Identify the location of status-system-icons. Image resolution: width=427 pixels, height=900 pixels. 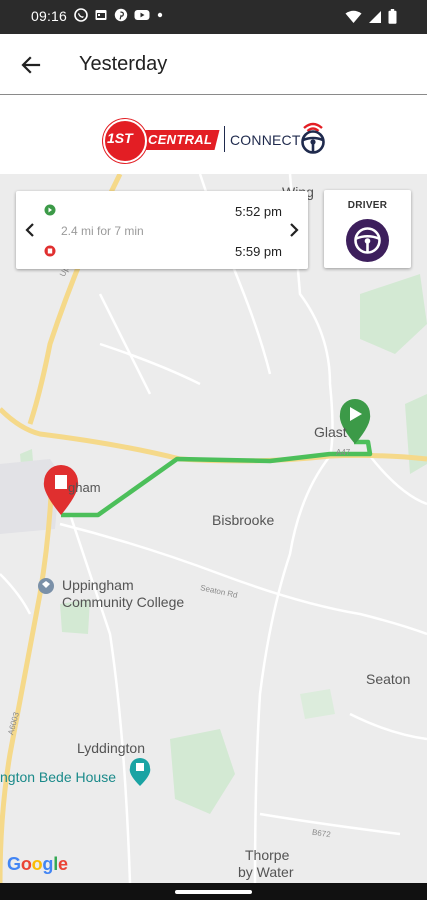
(371, 19).